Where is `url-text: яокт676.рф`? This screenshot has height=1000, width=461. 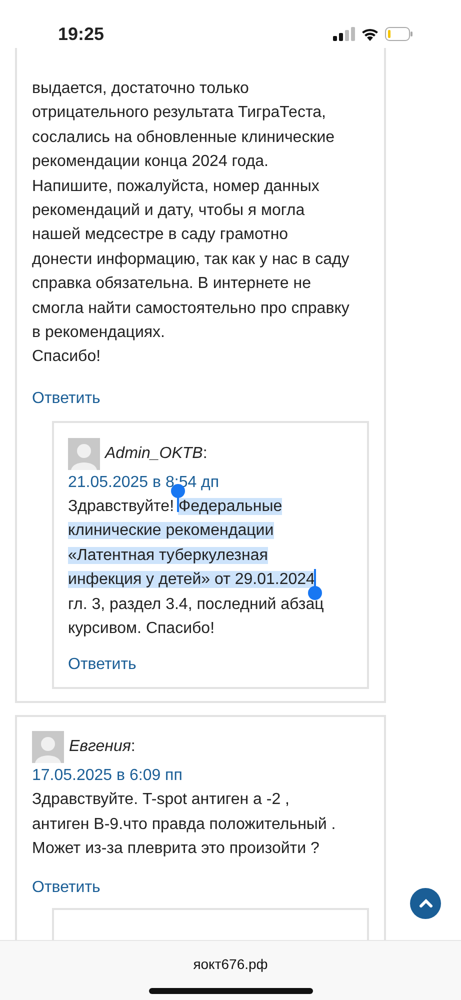
url-text: яокт676.рф is located at coordinates (230, 964).